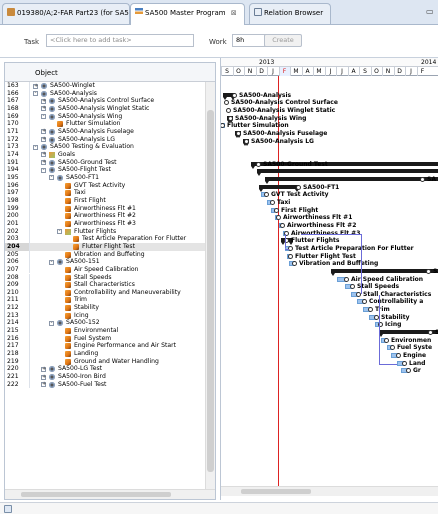 This screenshot has width=438, height=514. I want to click on outline-row: 207 Air Speed Calibration, so click(105, 269).